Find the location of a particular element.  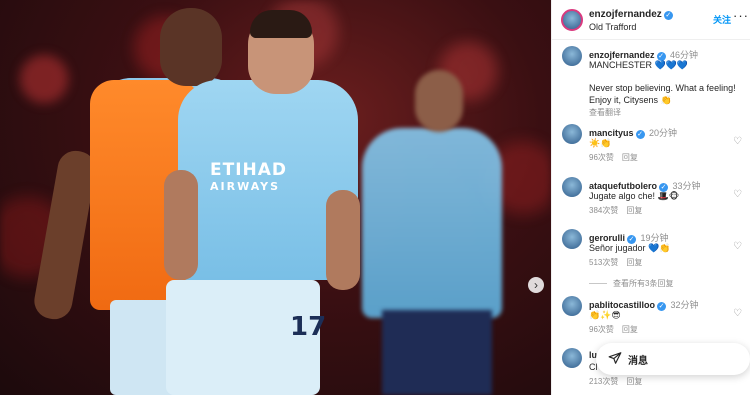

player-head is located at coordinates (191, 47).